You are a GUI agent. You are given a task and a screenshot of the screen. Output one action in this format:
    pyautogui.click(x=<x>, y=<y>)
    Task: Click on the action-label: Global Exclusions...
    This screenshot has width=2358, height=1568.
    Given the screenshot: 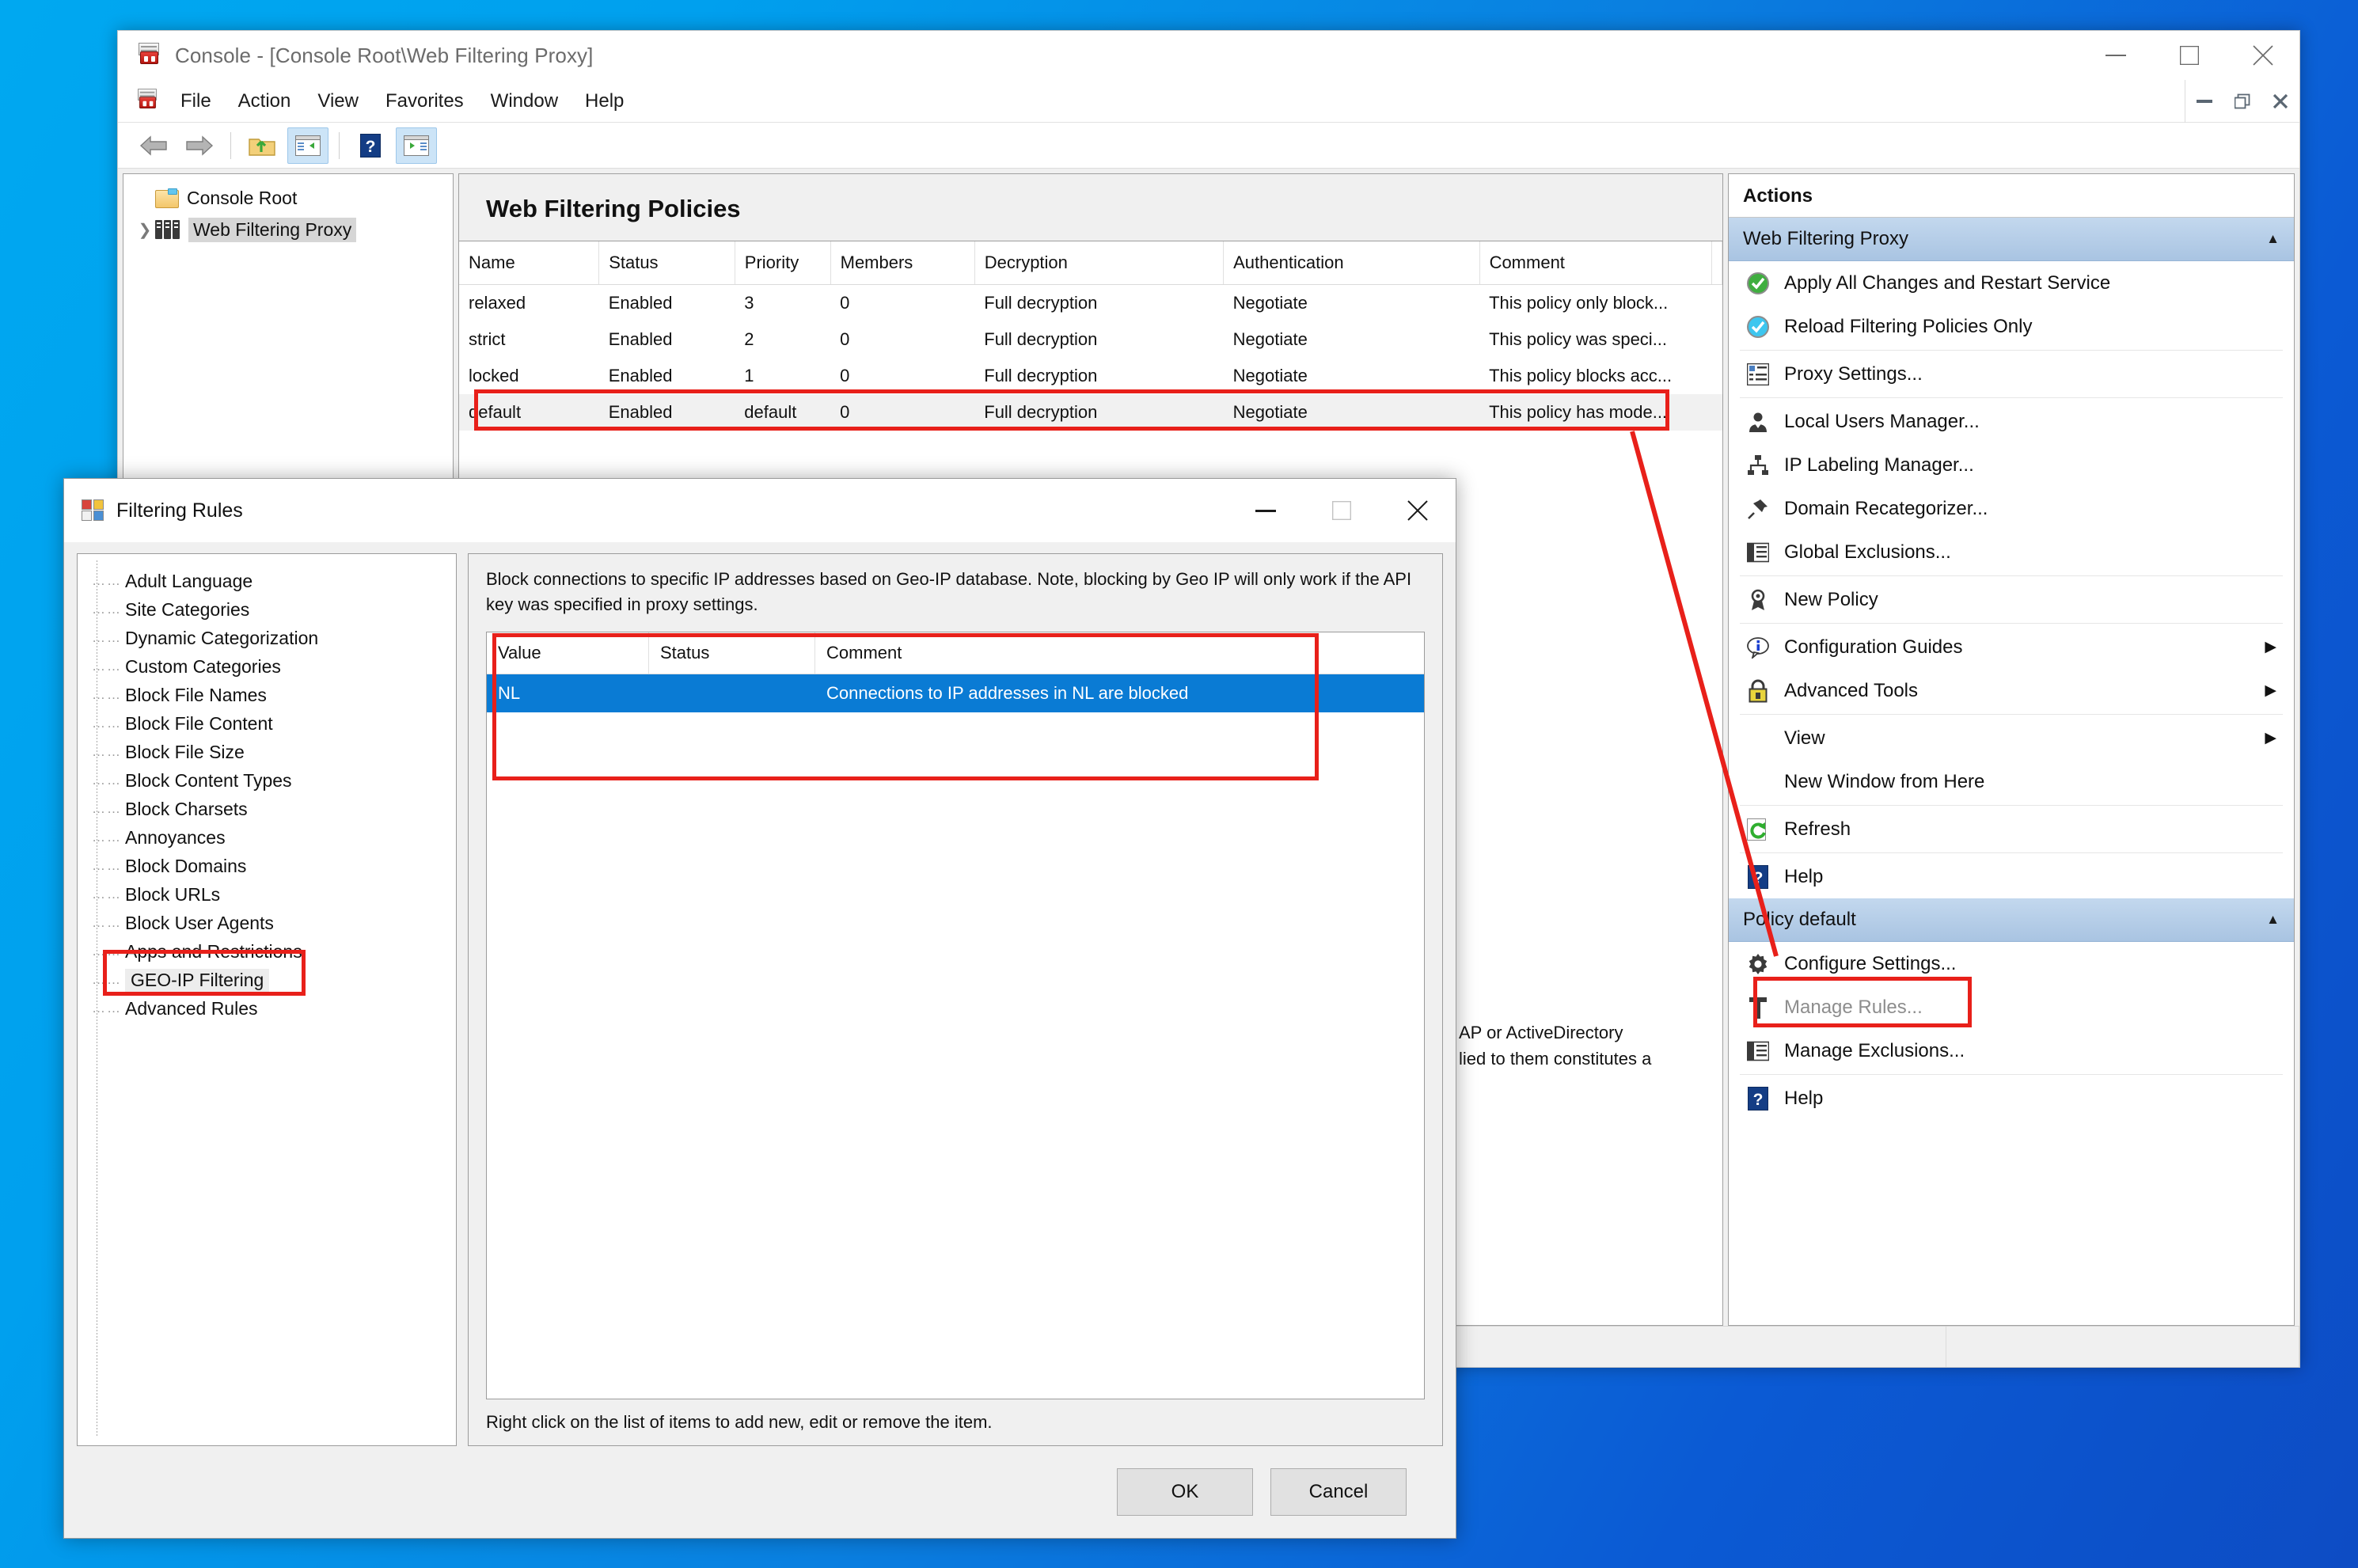 What is the action you would take?
    pyautogui.click(x=1867, y=552)
    